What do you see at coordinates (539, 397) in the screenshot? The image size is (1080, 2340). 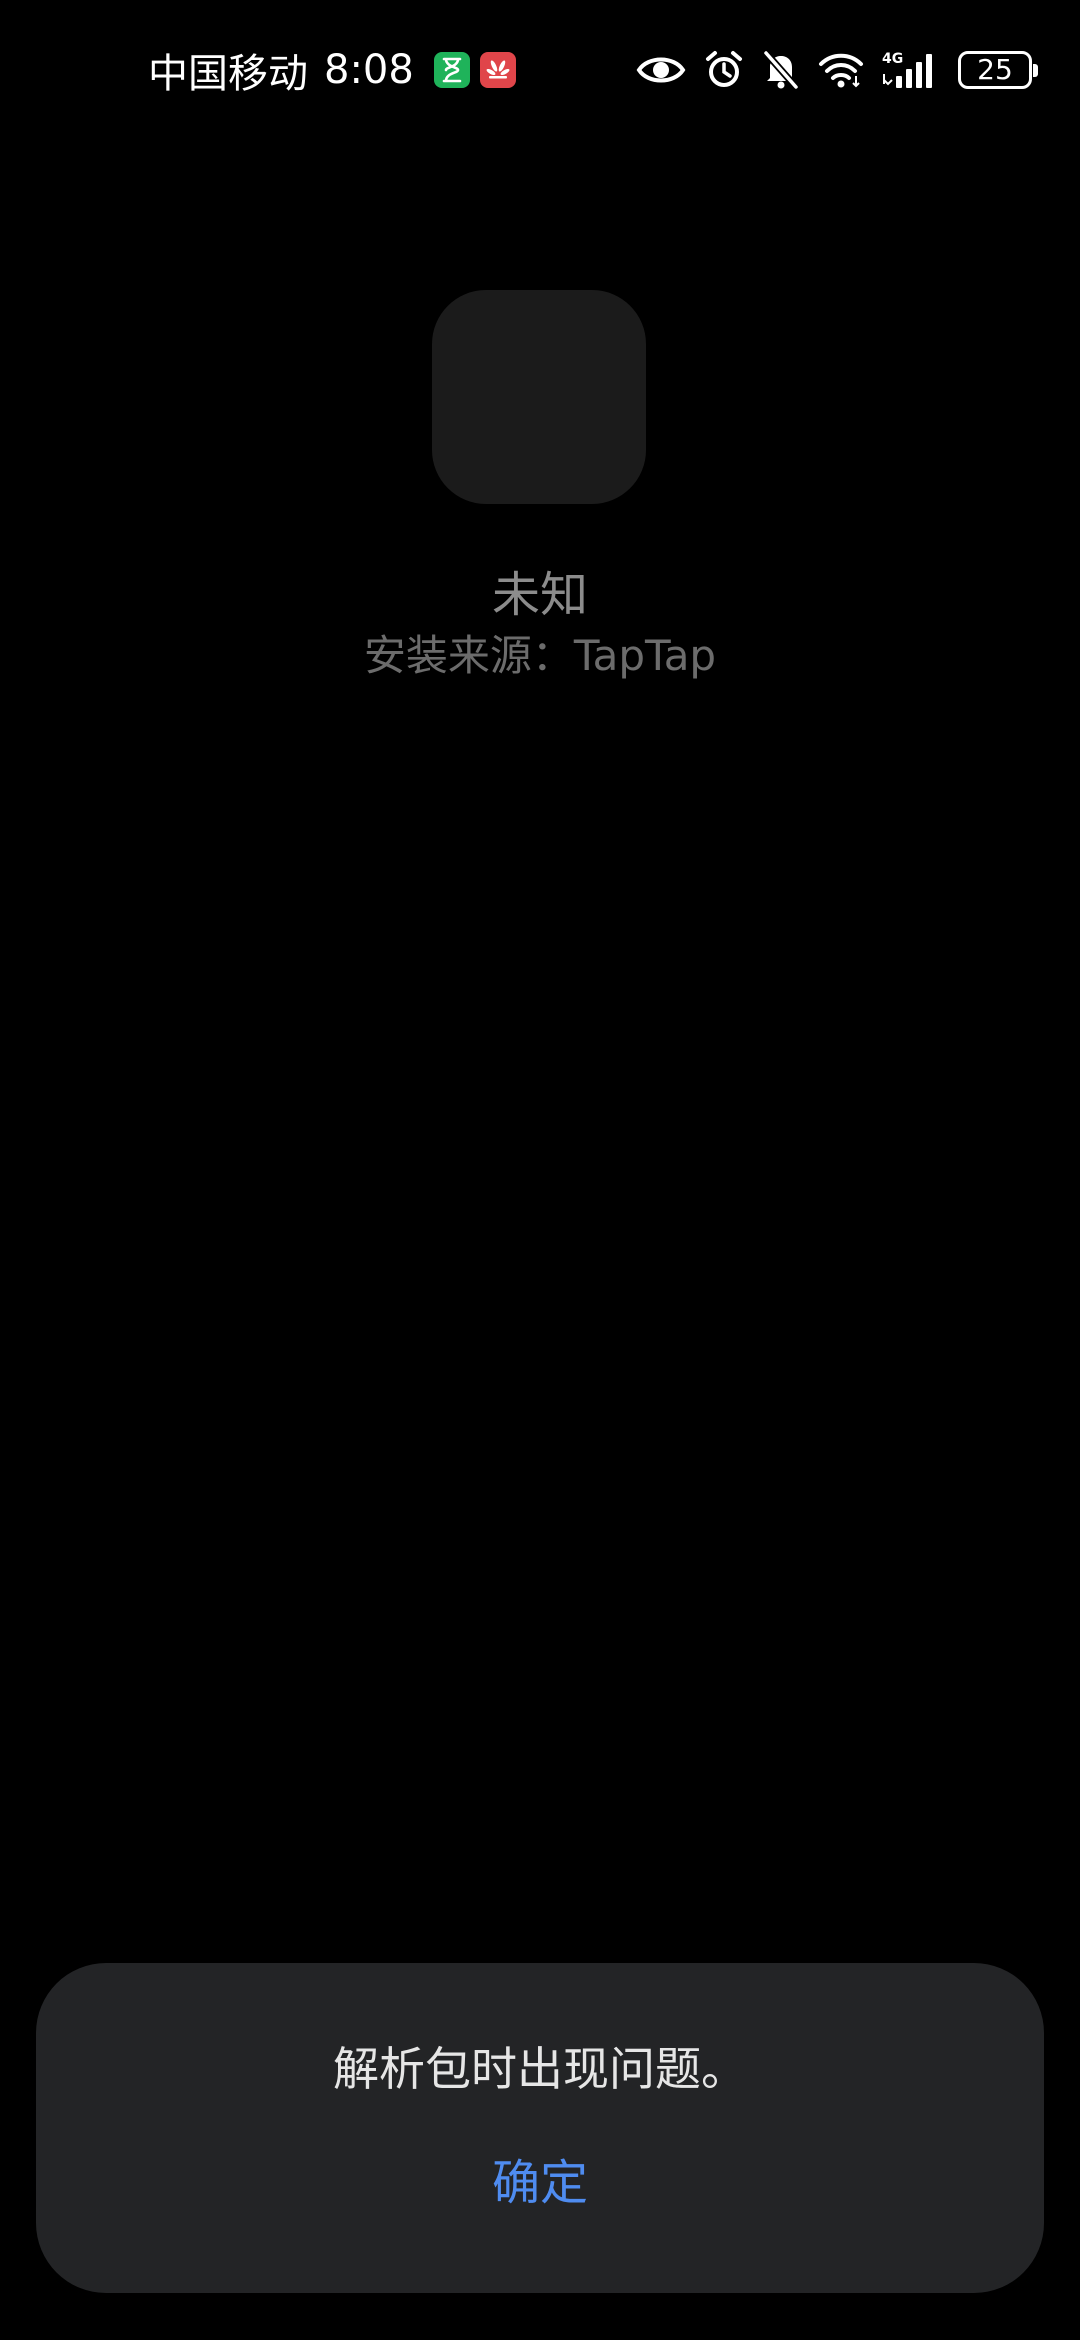 I see `app-icon-placeholder` at bounding box center [539, 397].